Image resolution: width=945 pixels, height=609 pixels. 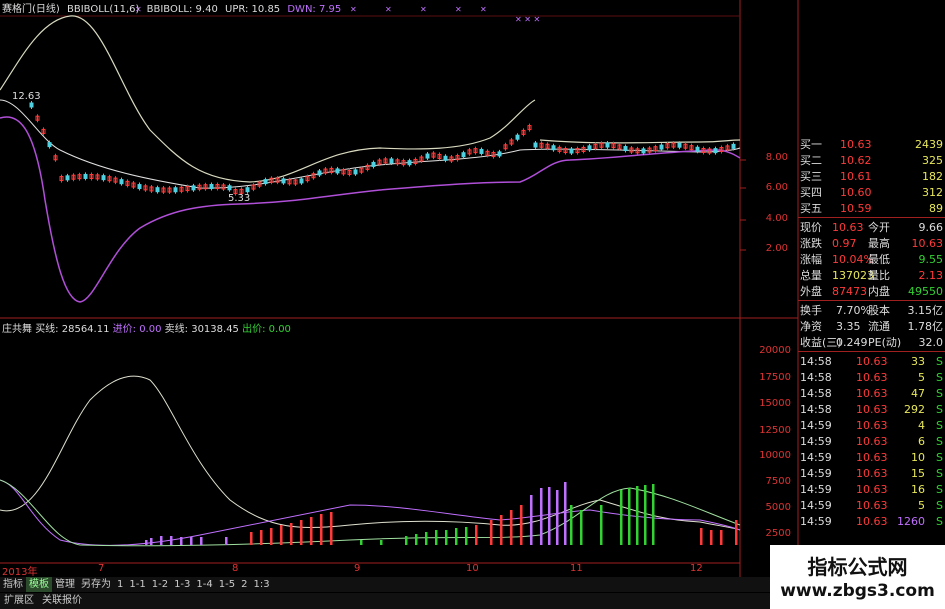 What do you see at coordinates (13, 584) in the screenshot?
I see `tab-indicator: 指标` at bounding box center [13, 584].